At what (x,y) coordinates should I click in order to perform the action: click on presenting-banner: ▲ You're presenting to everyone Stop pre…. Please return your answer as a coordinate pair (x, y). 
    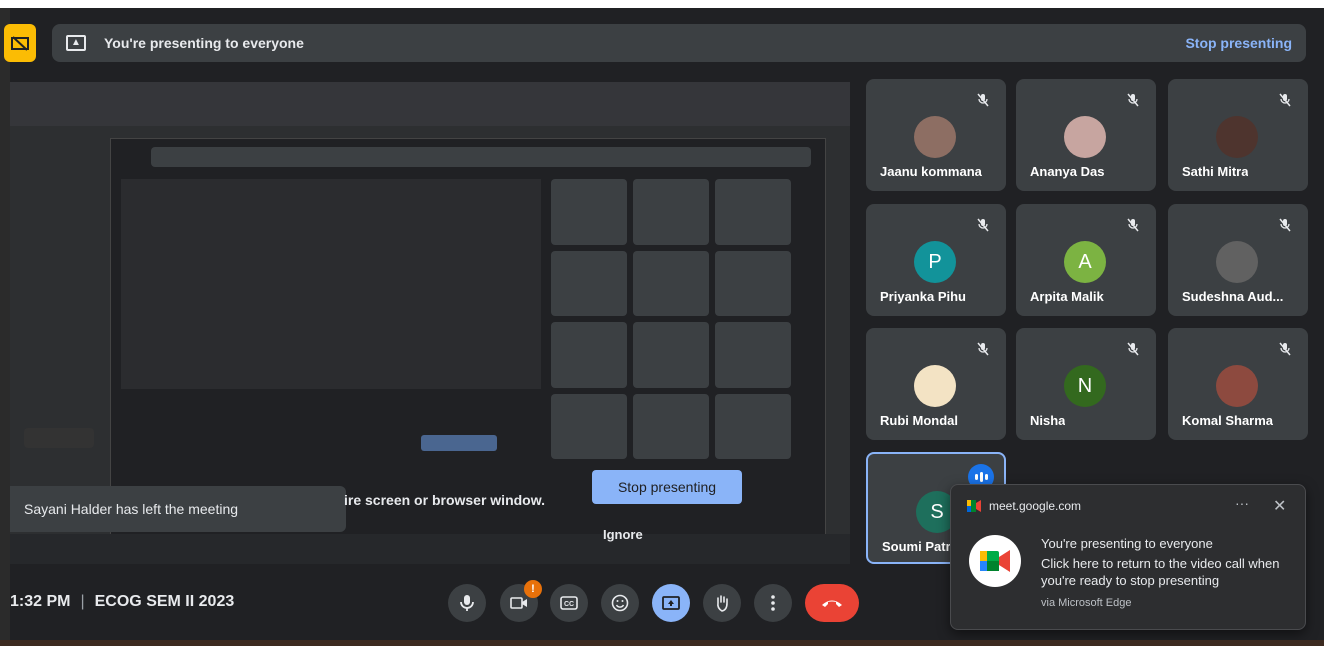
    Looking at the image, I should click on (679, 43).